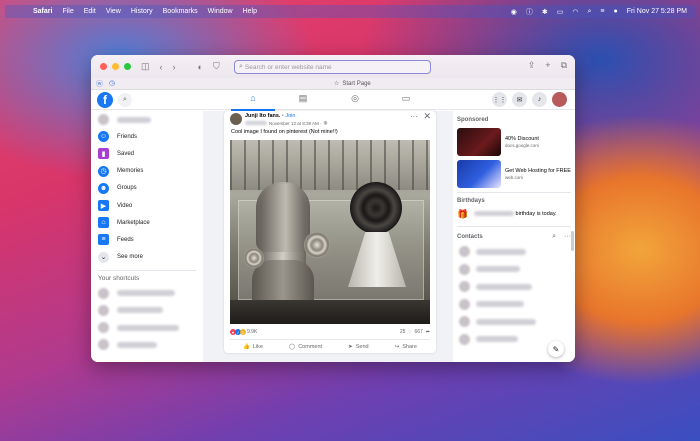  I want to click on birthday-item: 🎁 birthday is today., so click(514, 215).